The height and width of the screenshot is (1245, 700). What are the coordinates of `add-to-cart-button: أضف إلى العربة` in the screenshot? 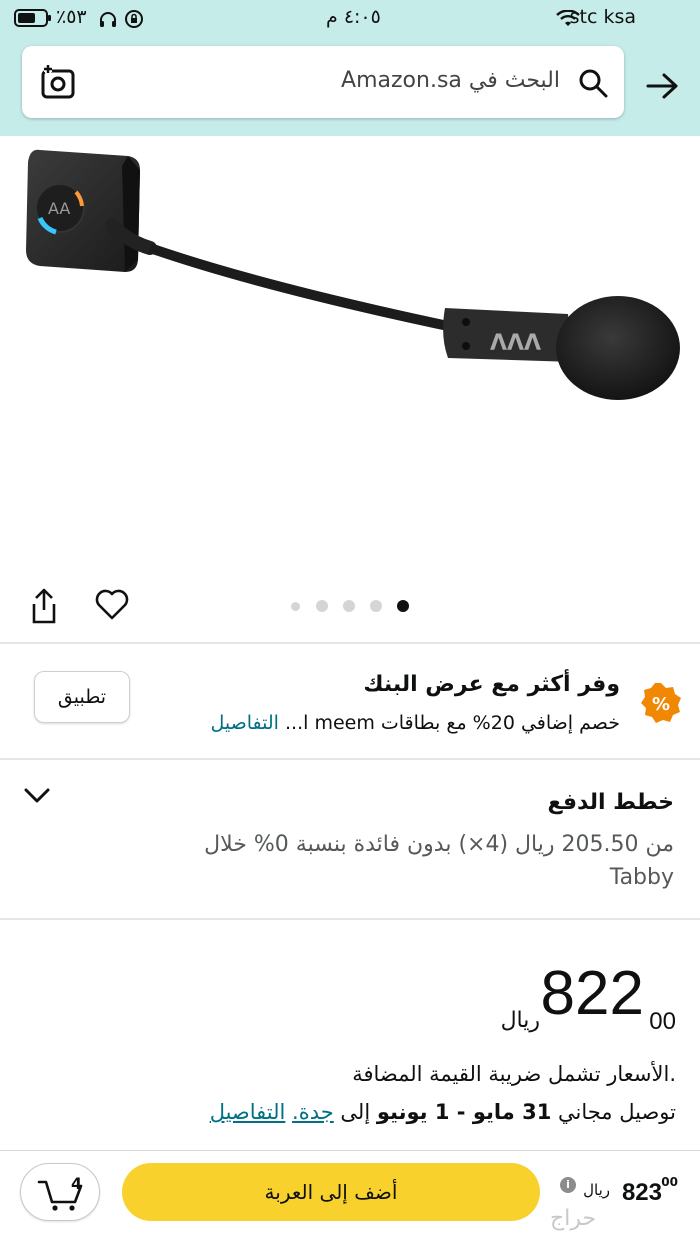 It's located at (331, 1192).